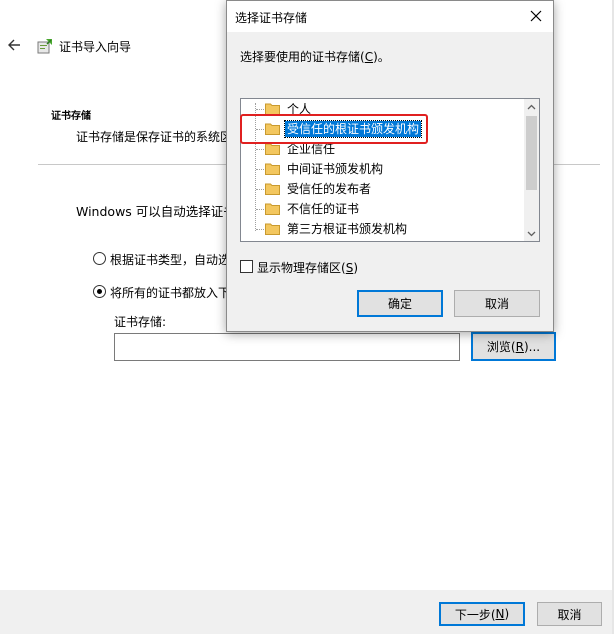 This screenshot has height=634, width=614. I want to click on tree-item-label: 不信任的证书, so click(323, 209).